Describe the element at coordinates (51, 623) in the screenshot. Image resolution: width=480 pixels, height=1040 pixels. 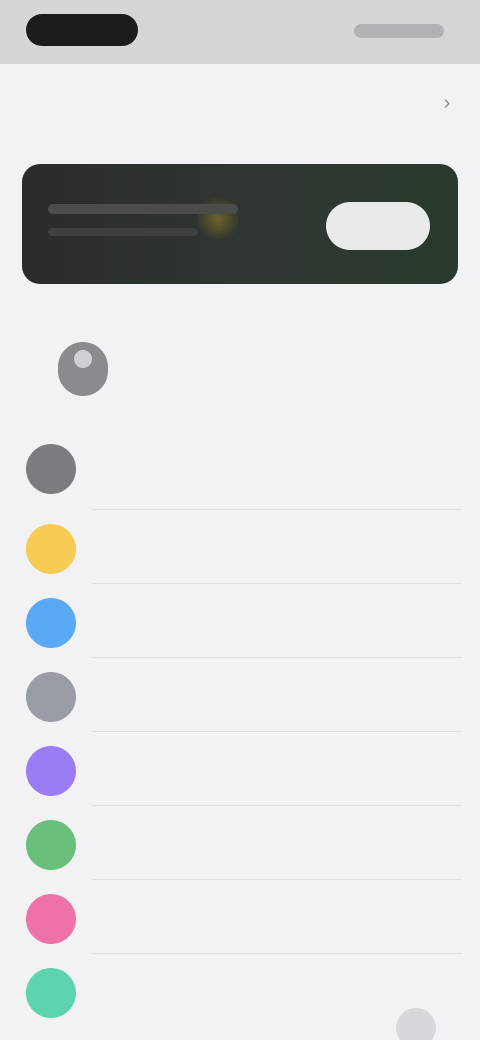
I see `globe-icon` at that location.